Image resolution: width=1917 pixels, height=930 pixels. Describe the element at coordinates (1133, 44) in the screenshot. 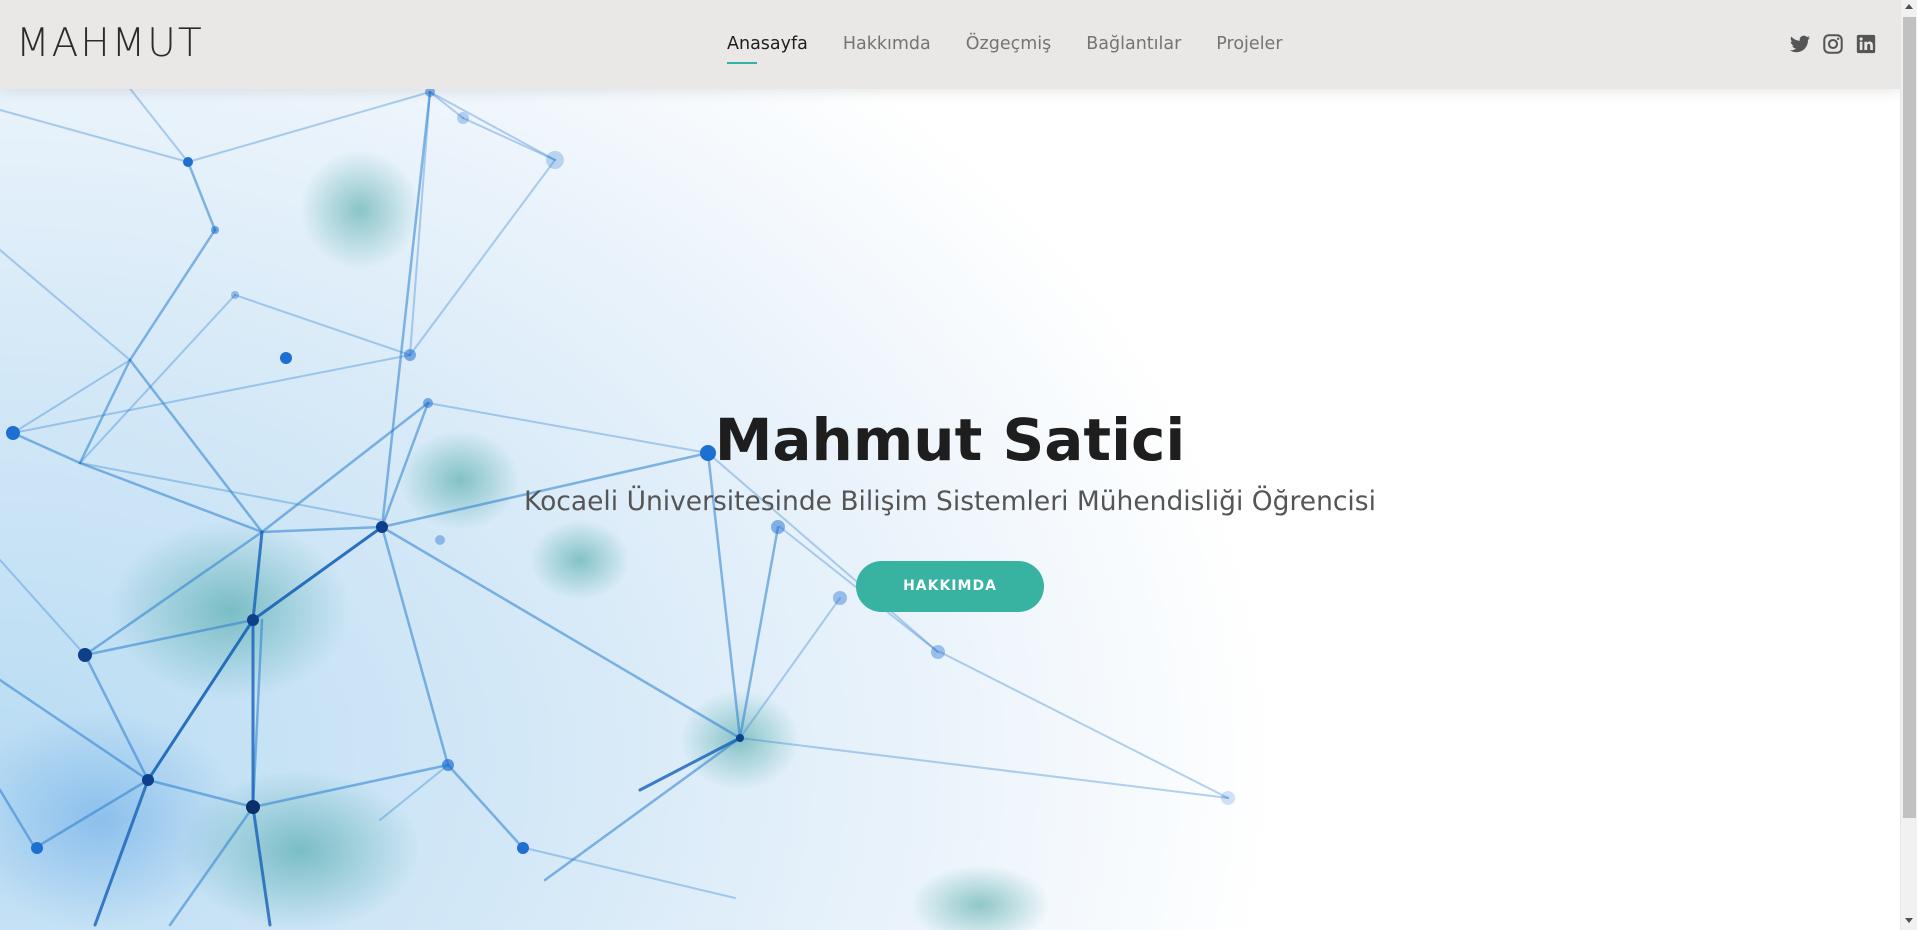

I see `nav-item-baglantilar: Bağlantılar` at that location.